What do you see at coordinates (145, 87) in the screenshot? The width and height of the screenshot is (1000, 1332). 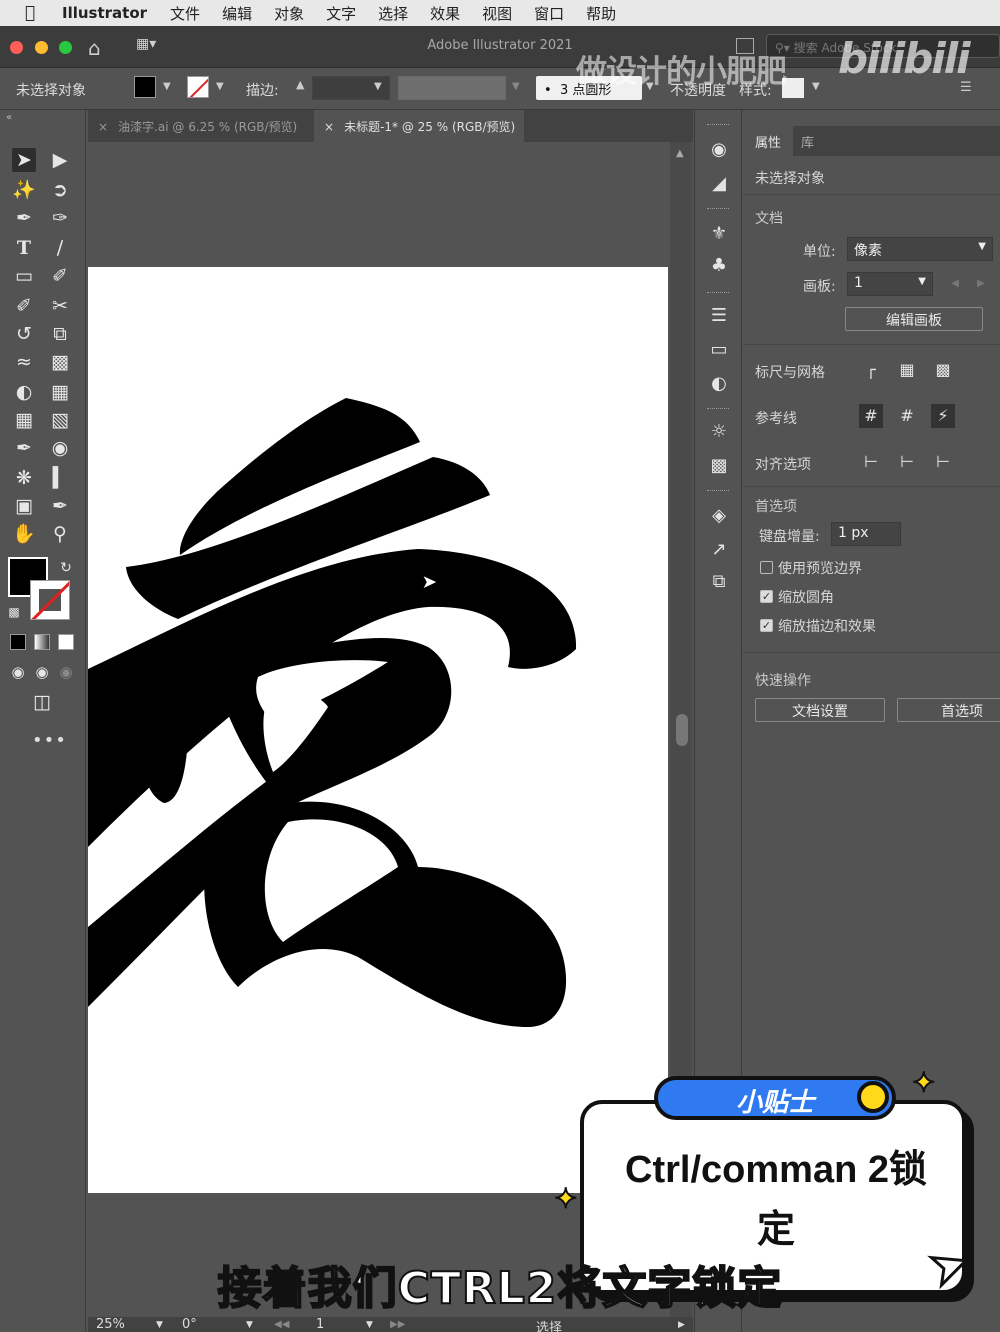 I see `fill-swatch` at bounding box center [145, 87].